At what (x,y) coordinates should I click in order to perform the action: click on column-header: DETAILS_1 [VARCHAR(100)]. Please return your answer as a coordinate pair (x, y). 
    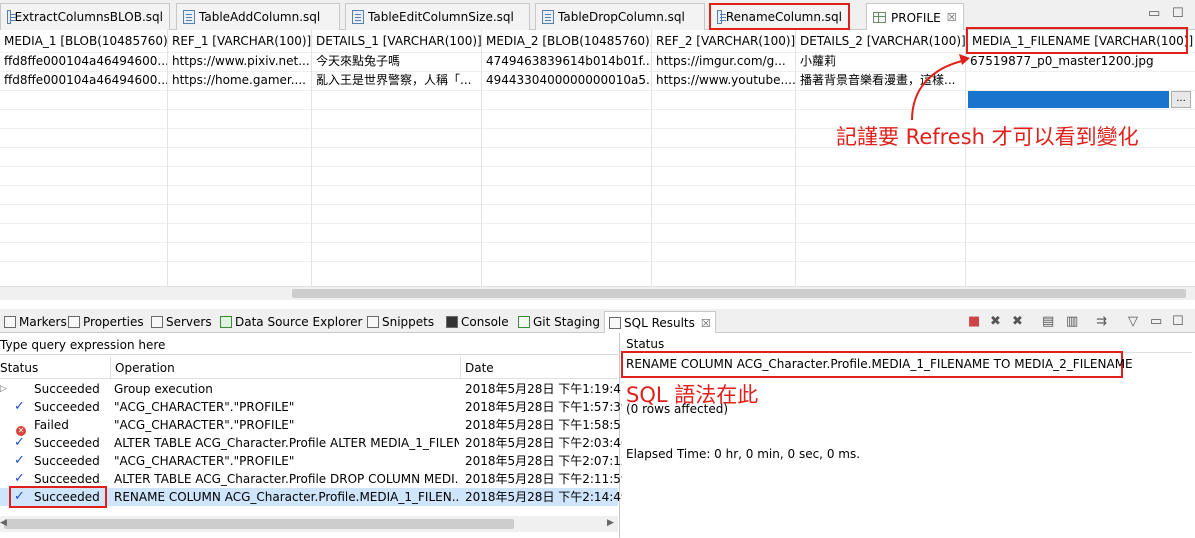
    Looking at the image, I should click on (396, 41).